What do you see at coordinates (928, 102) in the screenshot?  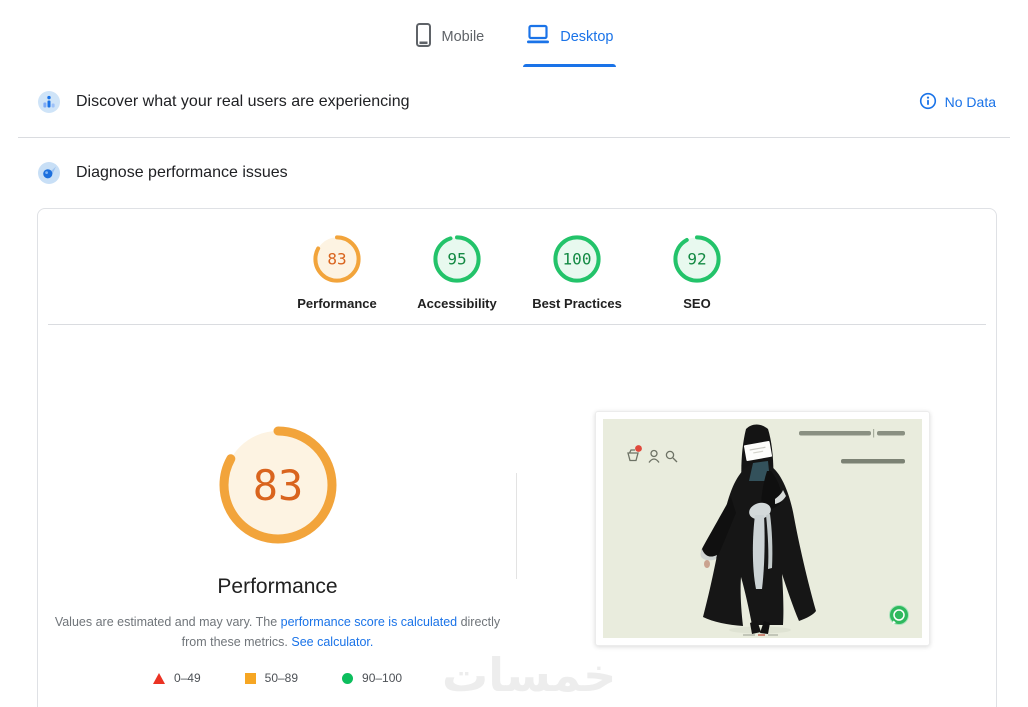 I see `info-icon` at bounding box center [928, 102].